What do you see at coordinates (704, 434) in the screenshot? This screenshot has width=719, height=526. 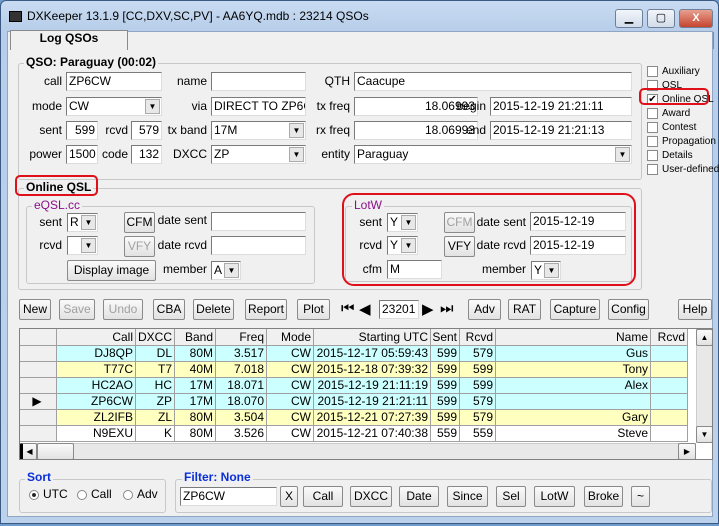 I see `scroll-down-icon: ▼` at bounding box center [704, 434].